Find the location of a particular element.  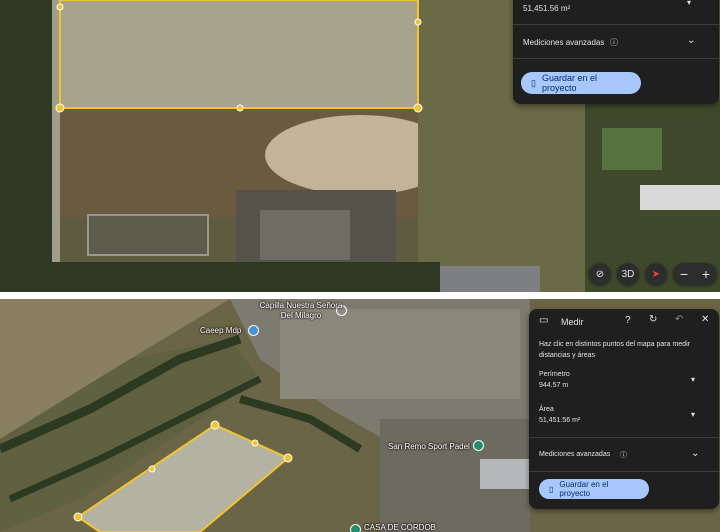

toggle-3d-label: 3D is located at coordinates (628, 274).